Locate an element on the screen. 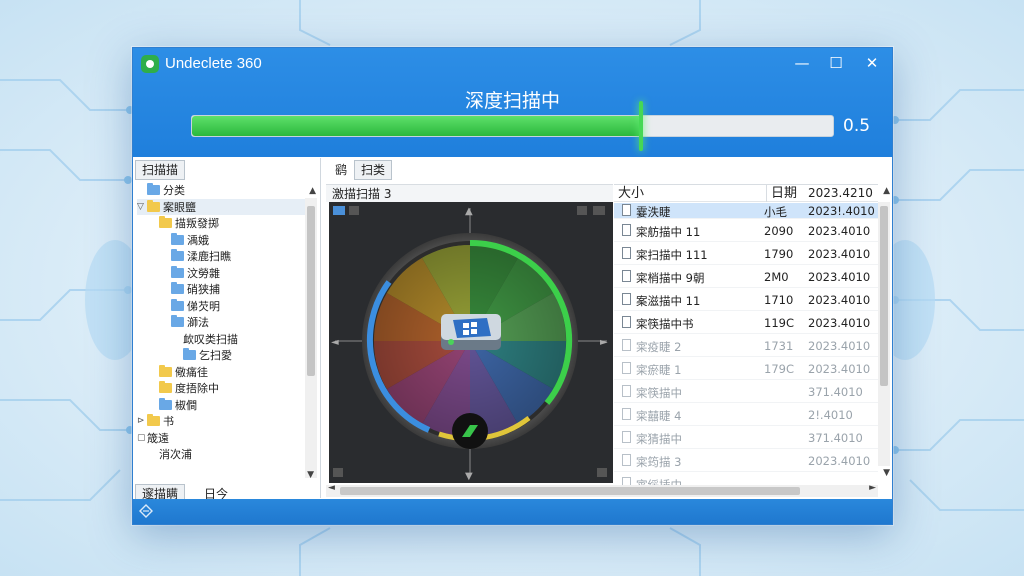 The width and height of the screenshot is (1024, 576). tree-item-label: 描叛發掷 is located at coordinates (197, 224).